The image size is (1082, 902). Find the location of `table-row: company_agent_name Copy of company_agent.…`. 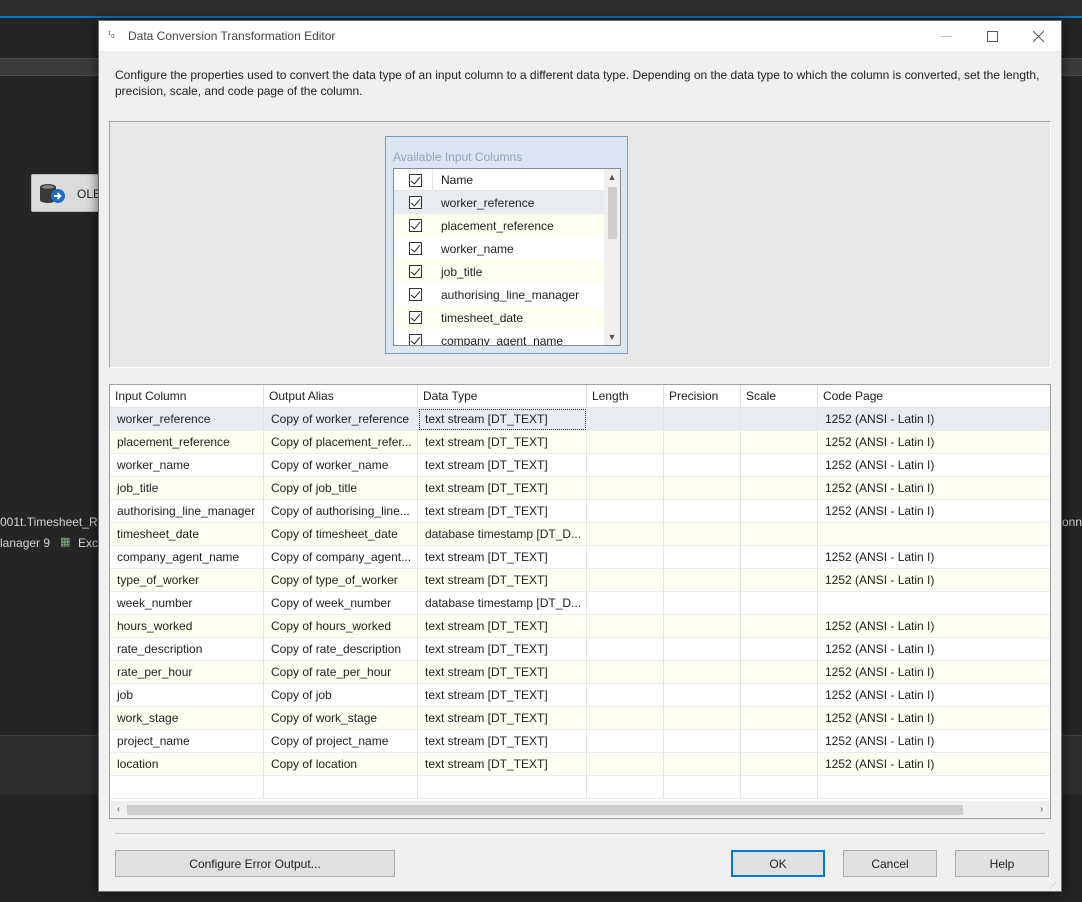

table-row: company_agent_name Copy of company_agent.… is located at coordinates (580, 557).